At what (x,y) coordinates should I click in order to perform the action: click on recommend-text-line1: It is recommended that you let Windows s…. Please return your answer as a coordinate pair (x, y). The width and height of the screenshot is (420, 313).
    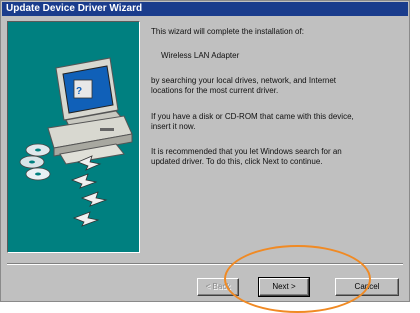
    Looking at the image, I should click on (246, 151).